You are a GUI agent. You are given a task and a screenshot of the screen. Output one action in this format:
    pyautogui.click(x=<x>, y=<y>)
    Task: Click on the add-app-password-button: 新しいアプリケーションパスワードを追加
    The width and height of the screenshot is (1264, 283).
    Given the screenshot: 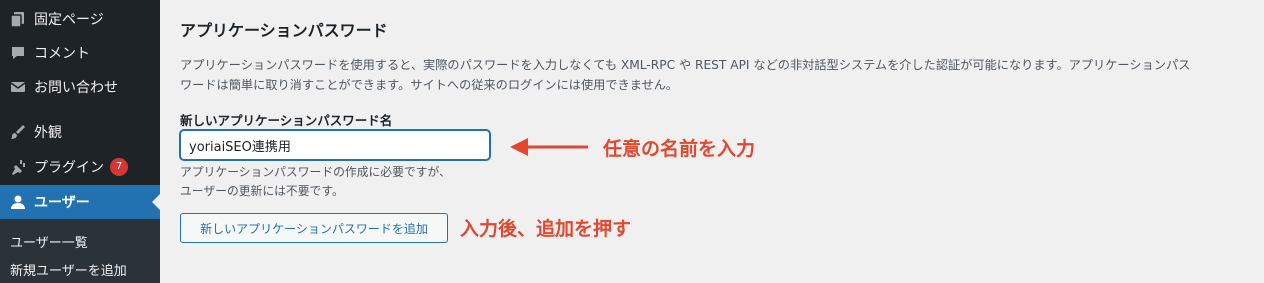 What is the action you would take?
    pyautogui.click(x=314, y=228)
    